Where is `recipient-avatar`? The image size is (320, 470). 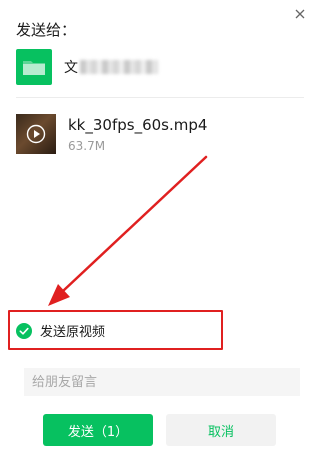
recipient-avatar is located at coordinates (34, 67).